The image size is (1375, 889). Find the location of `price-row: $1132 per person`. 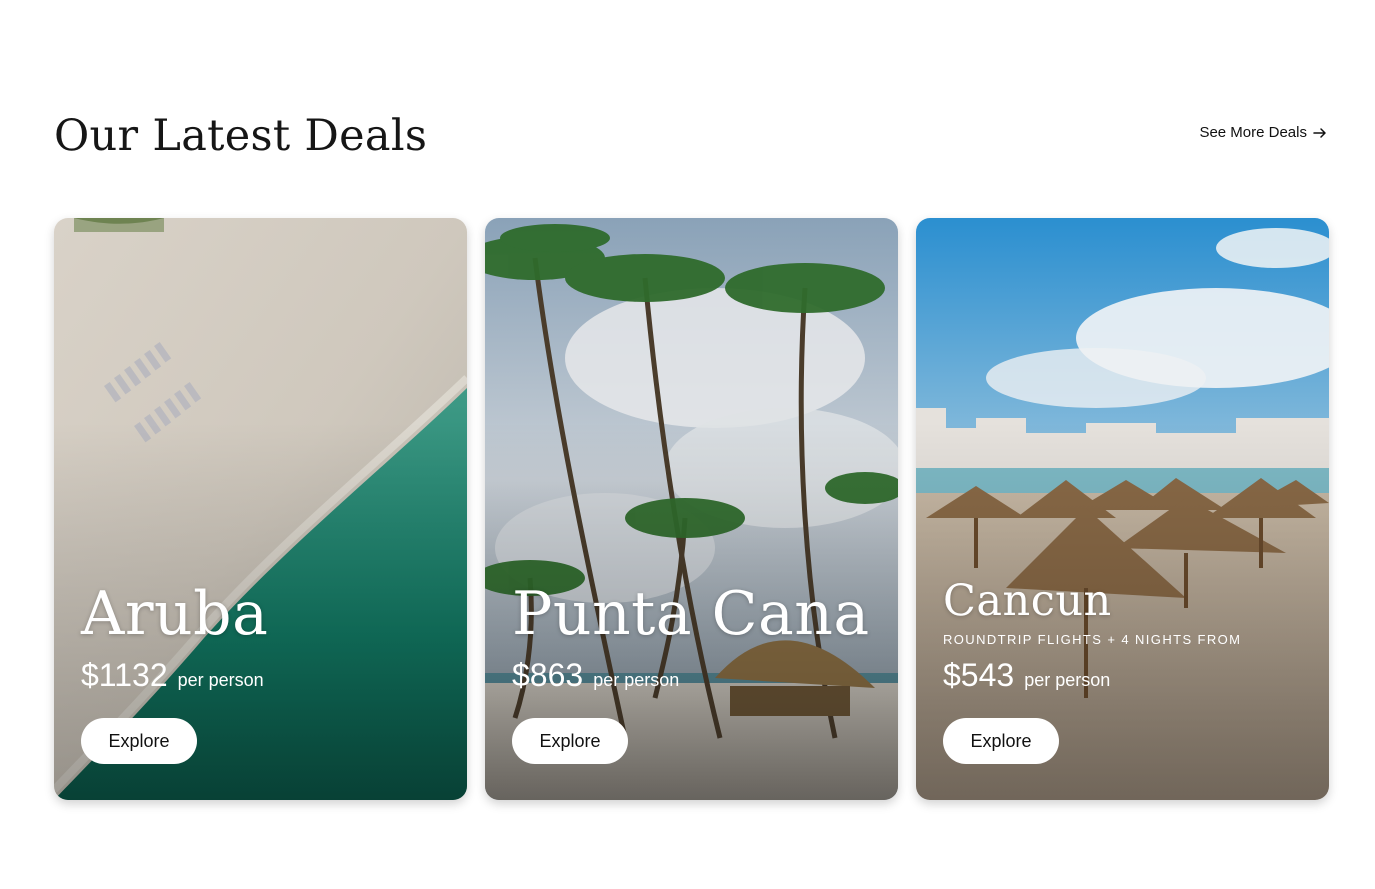

price-row: $1132 per person is located at coordinates (264, 675).